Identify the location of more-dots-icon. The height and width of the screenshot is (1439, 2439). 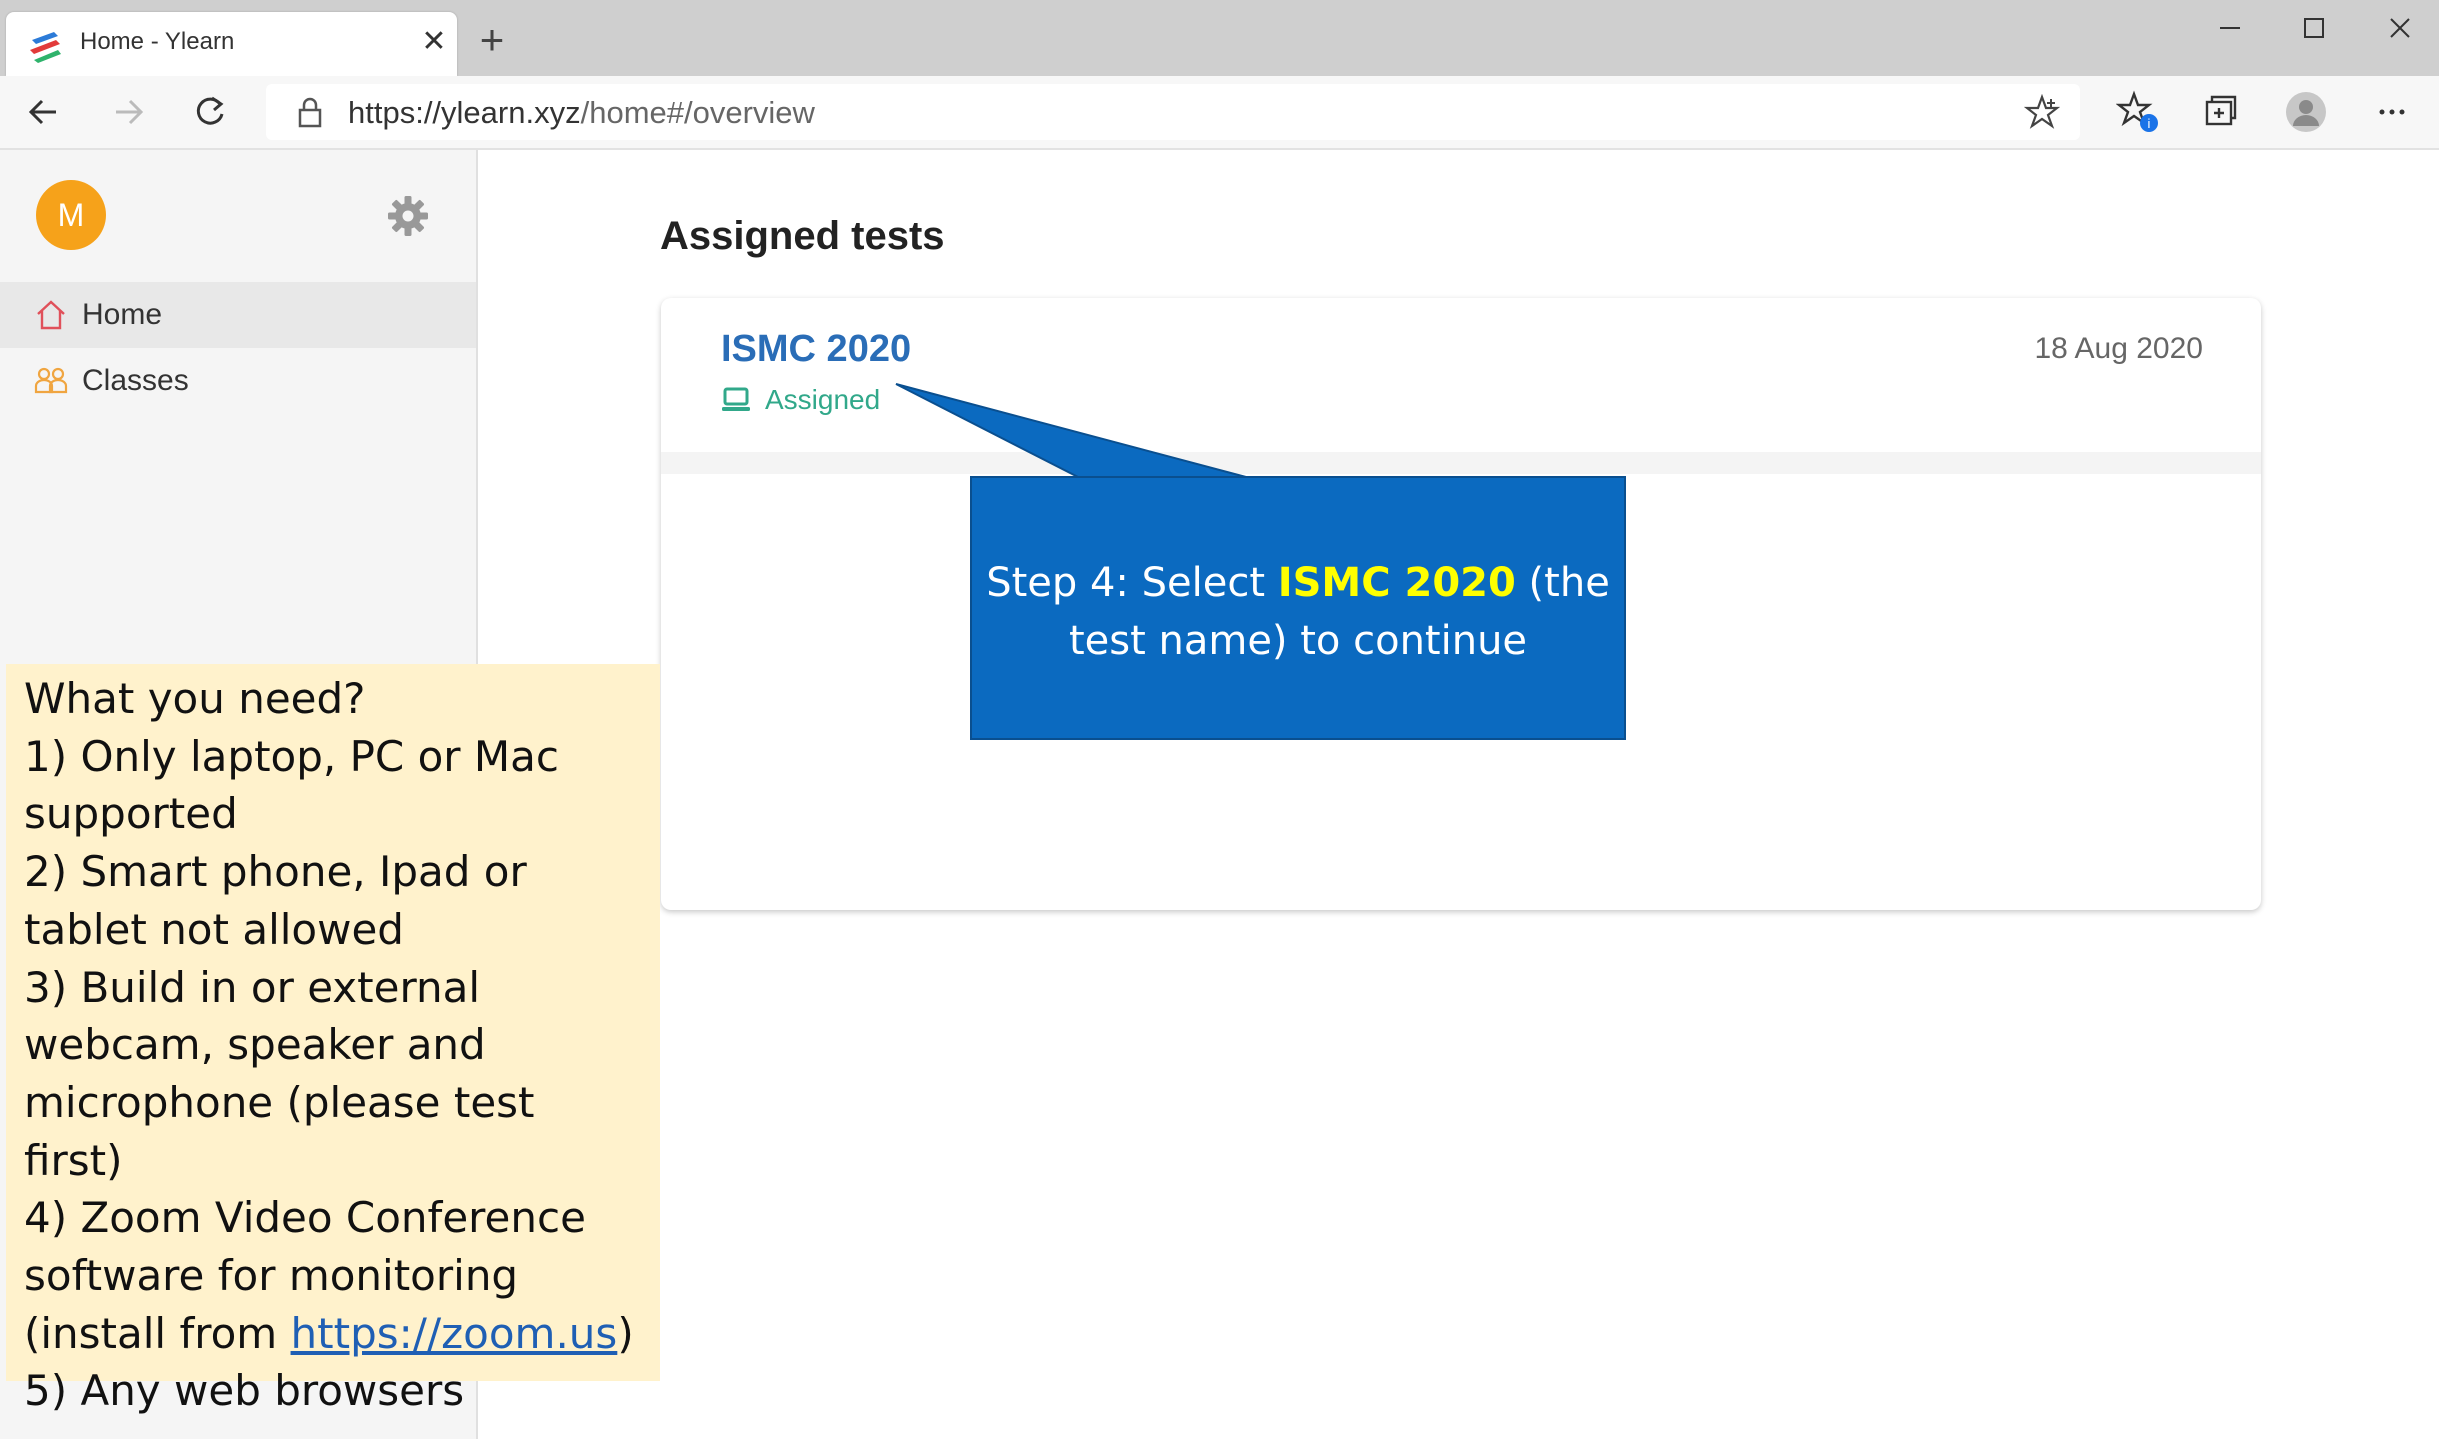
(2392, 112).